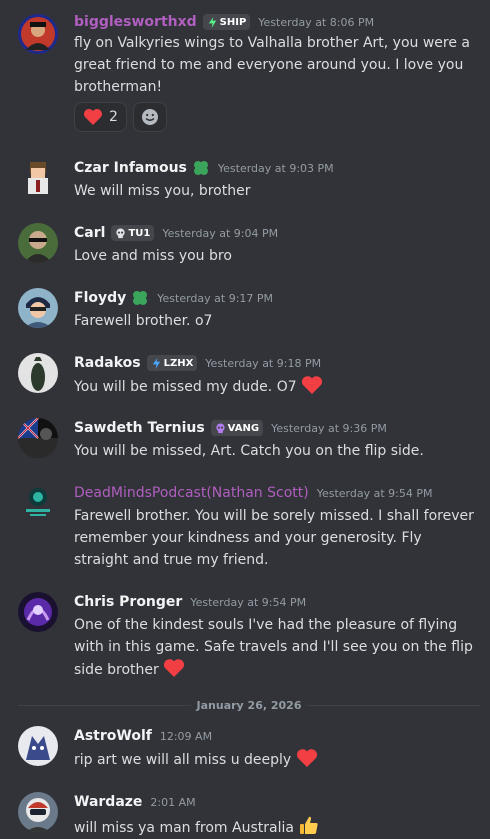 This screenshot has height=839, width=490. What do you see at coordinates (191, 493) in the screenshot?
I see `username: DeadMindsPodcast(Nathan Scott)` at bounding box center [191, 493].